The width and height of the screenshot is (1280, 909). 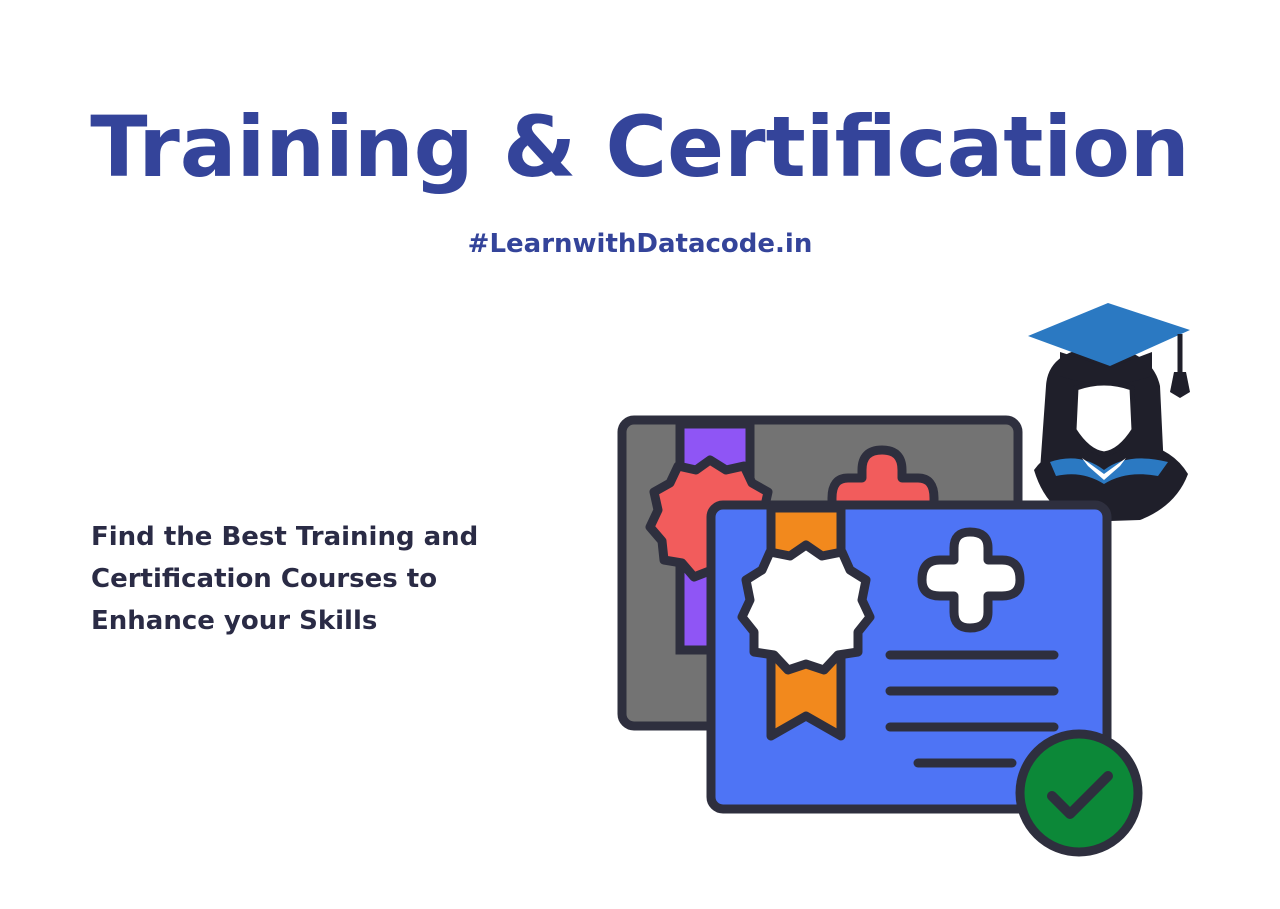 I want to click on front-seal, so click(x=806, y=607).